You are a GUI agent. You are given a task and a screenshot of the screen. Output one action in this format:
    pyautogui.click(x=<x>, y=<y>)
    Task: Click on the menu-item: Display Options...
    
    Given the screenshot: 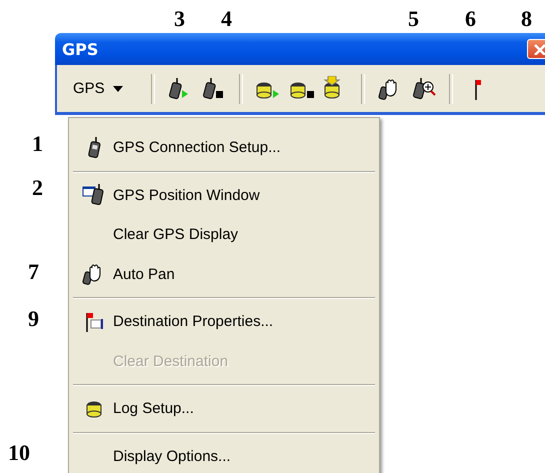 What is the action you would take?
    pyautogui.click(x=172, y=456)
    